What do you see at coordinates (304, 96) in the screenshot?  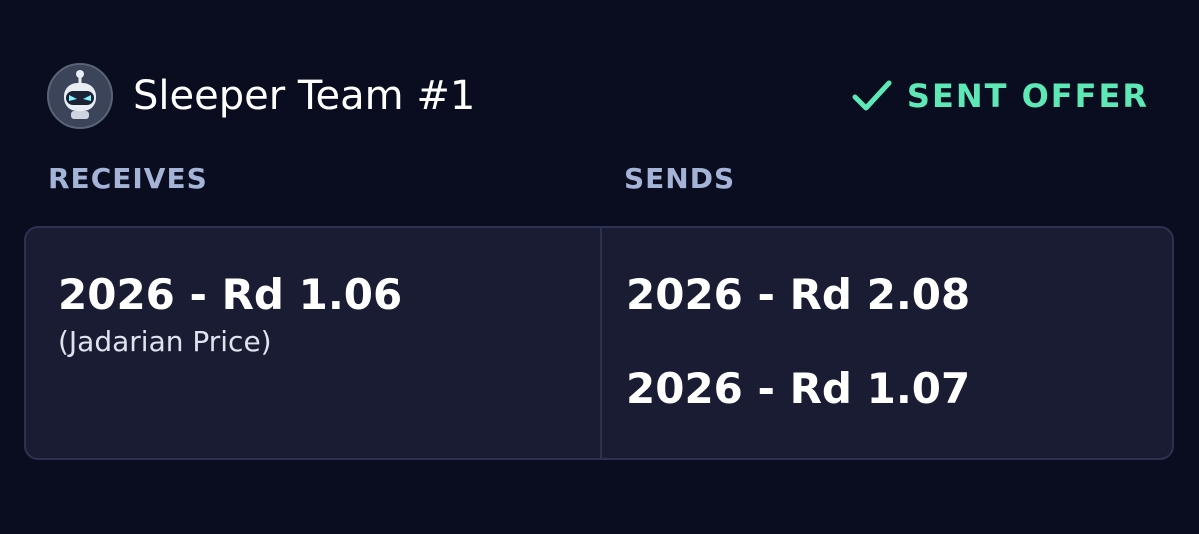 I see `team-name: Sleeper Team #1` at bounding box center [304, 96].